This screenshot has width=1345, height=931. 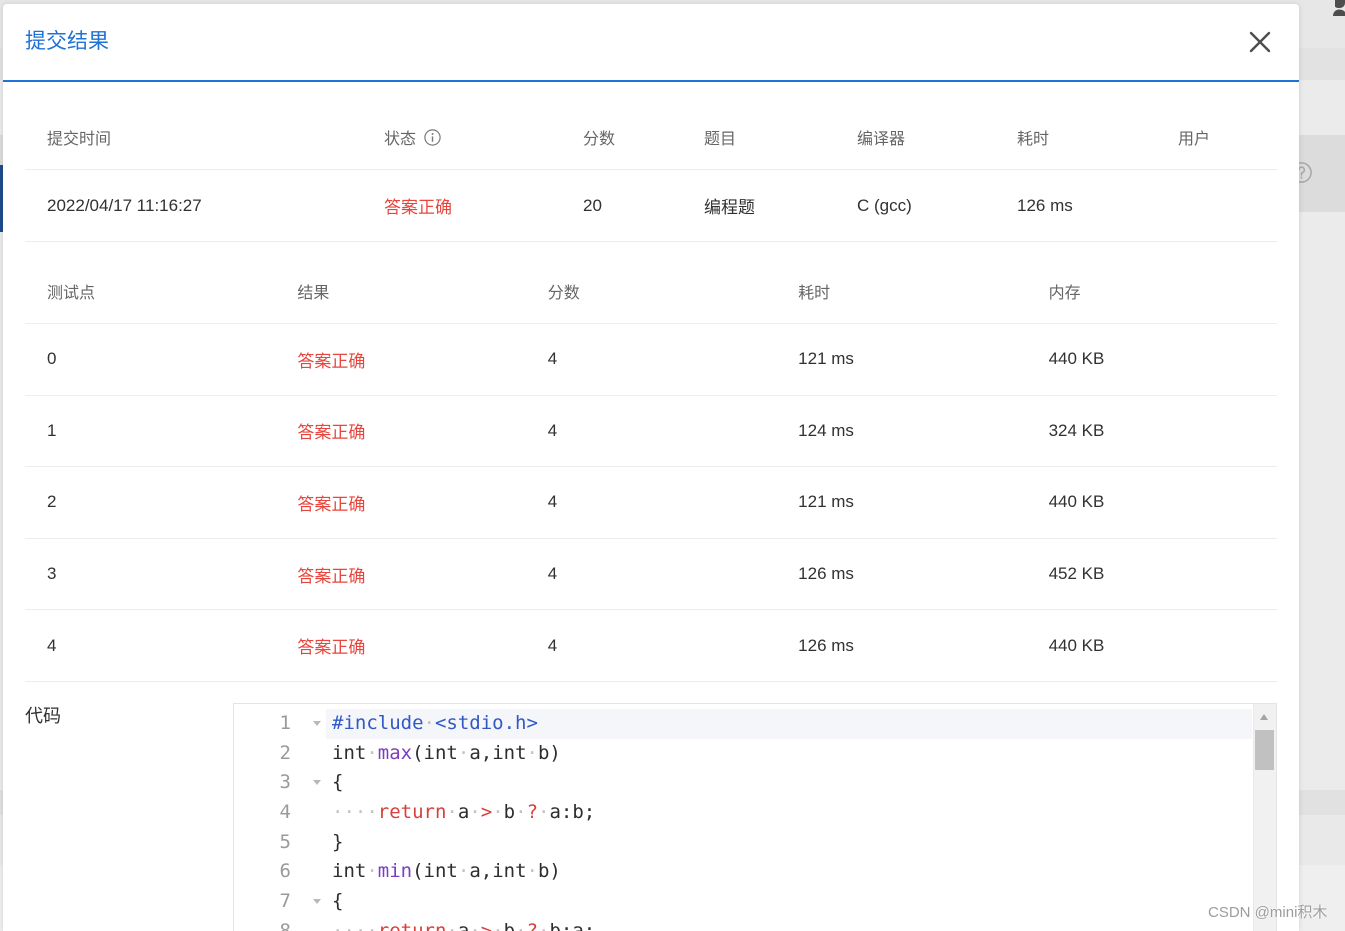 I want to click on status-text: 答案正确, so click(x=418, y=207).